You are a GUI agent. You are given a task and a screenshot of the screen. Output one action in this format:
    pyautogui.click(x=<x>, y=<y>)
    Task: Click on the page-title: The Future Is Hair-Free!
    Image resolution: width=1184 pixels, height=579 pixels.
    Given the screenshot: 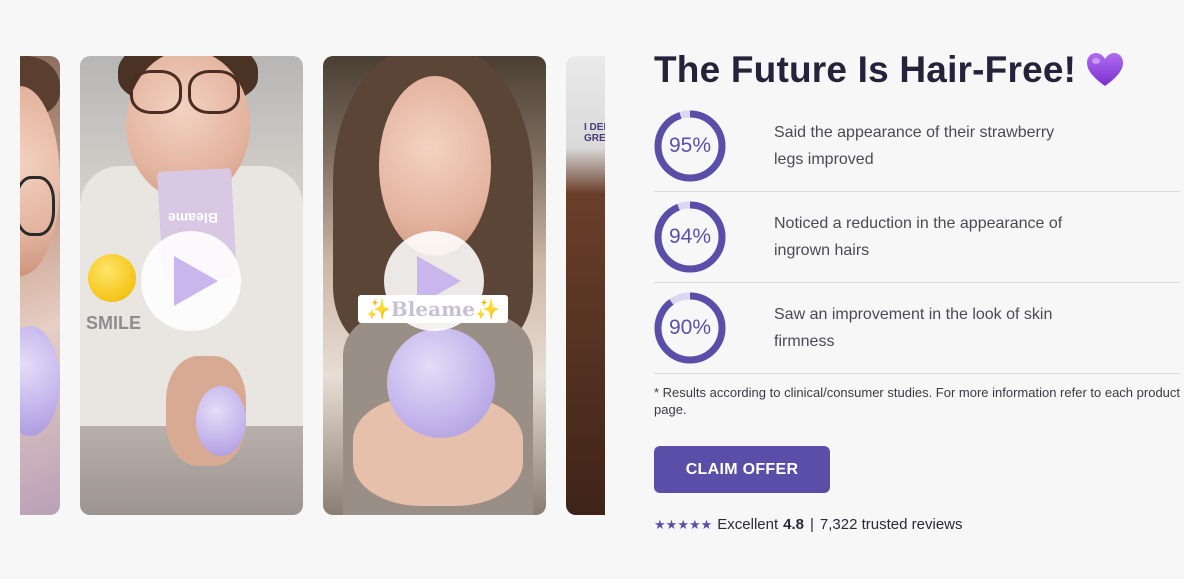 What is the action you would take?
    pyautogui.click(x=917, y=70)
    